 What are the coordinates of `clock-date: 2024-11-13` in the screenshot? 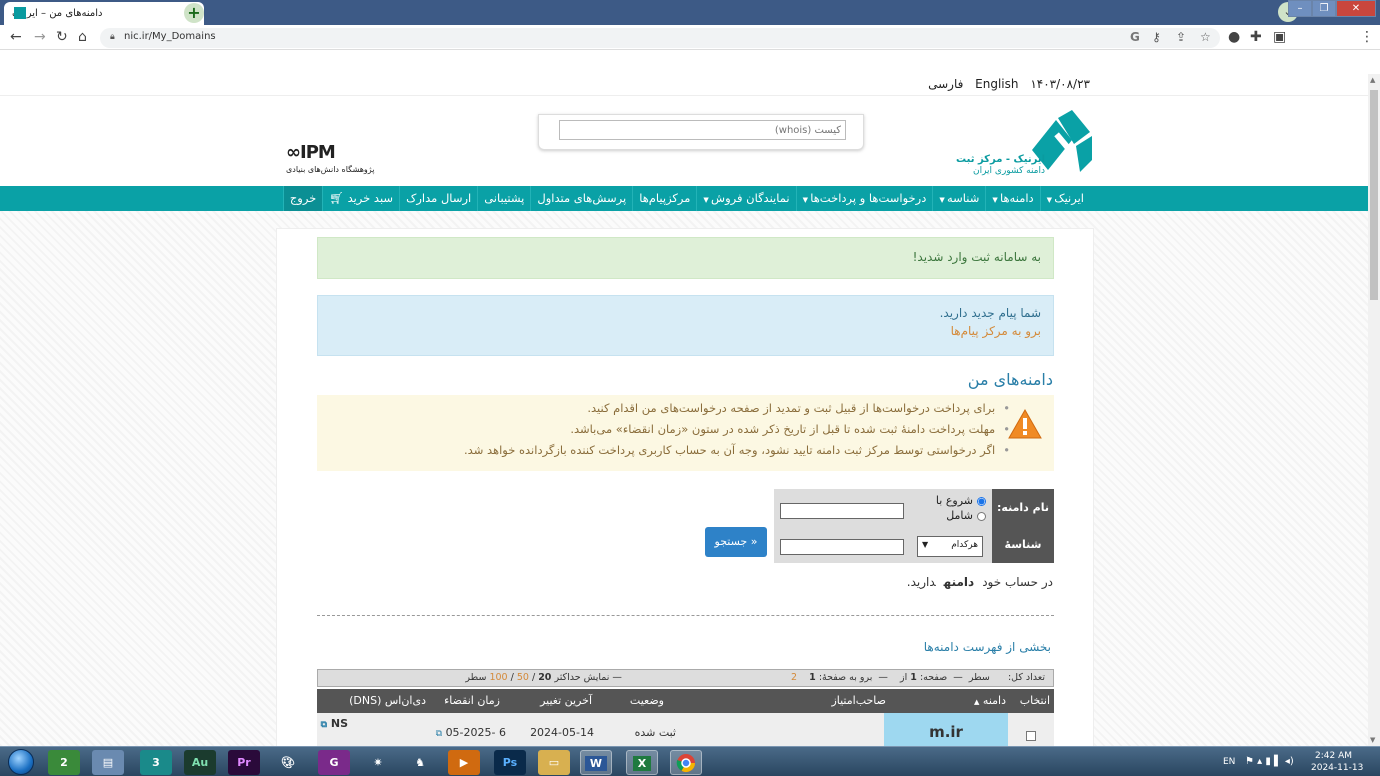 It's located at (1337, 768).